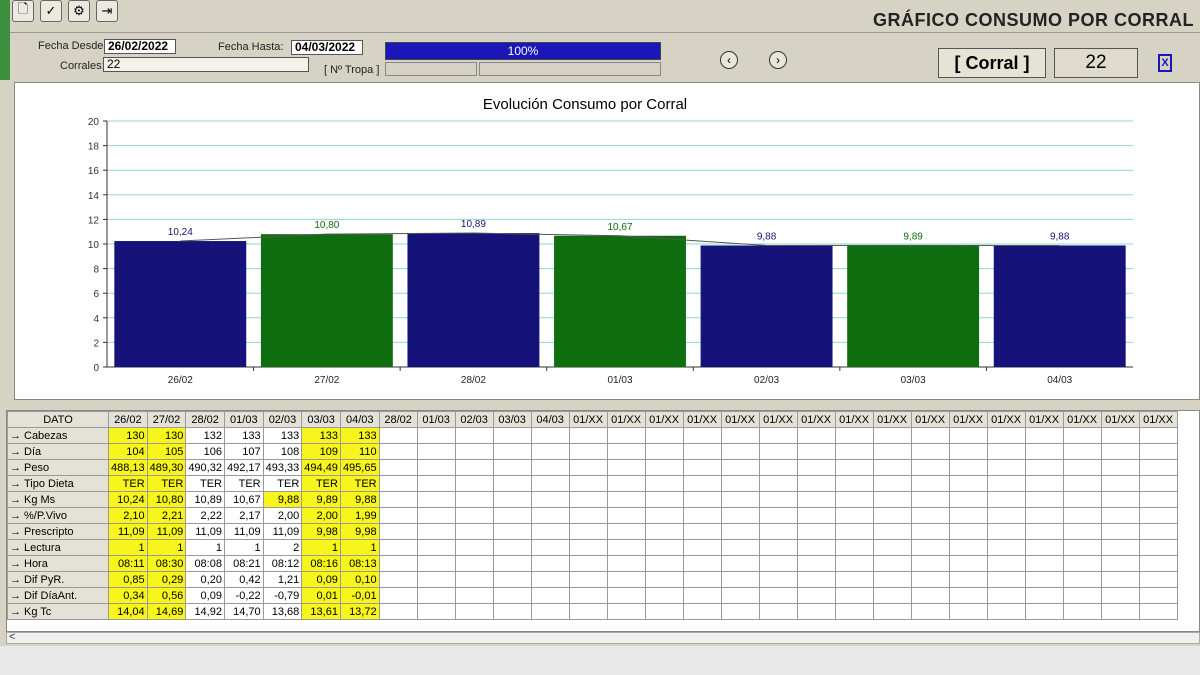 This screenshot has height=675, width=1200. I want to click on table-cell: 14,69, so click(166, 611).